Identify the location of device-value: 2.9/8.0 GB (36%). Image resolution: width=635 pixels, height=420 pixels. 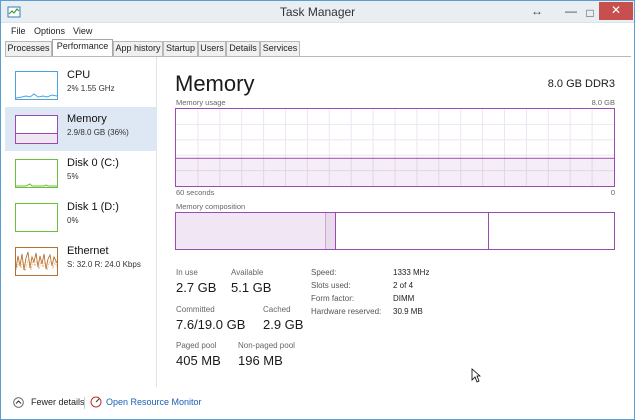
(98, 132).